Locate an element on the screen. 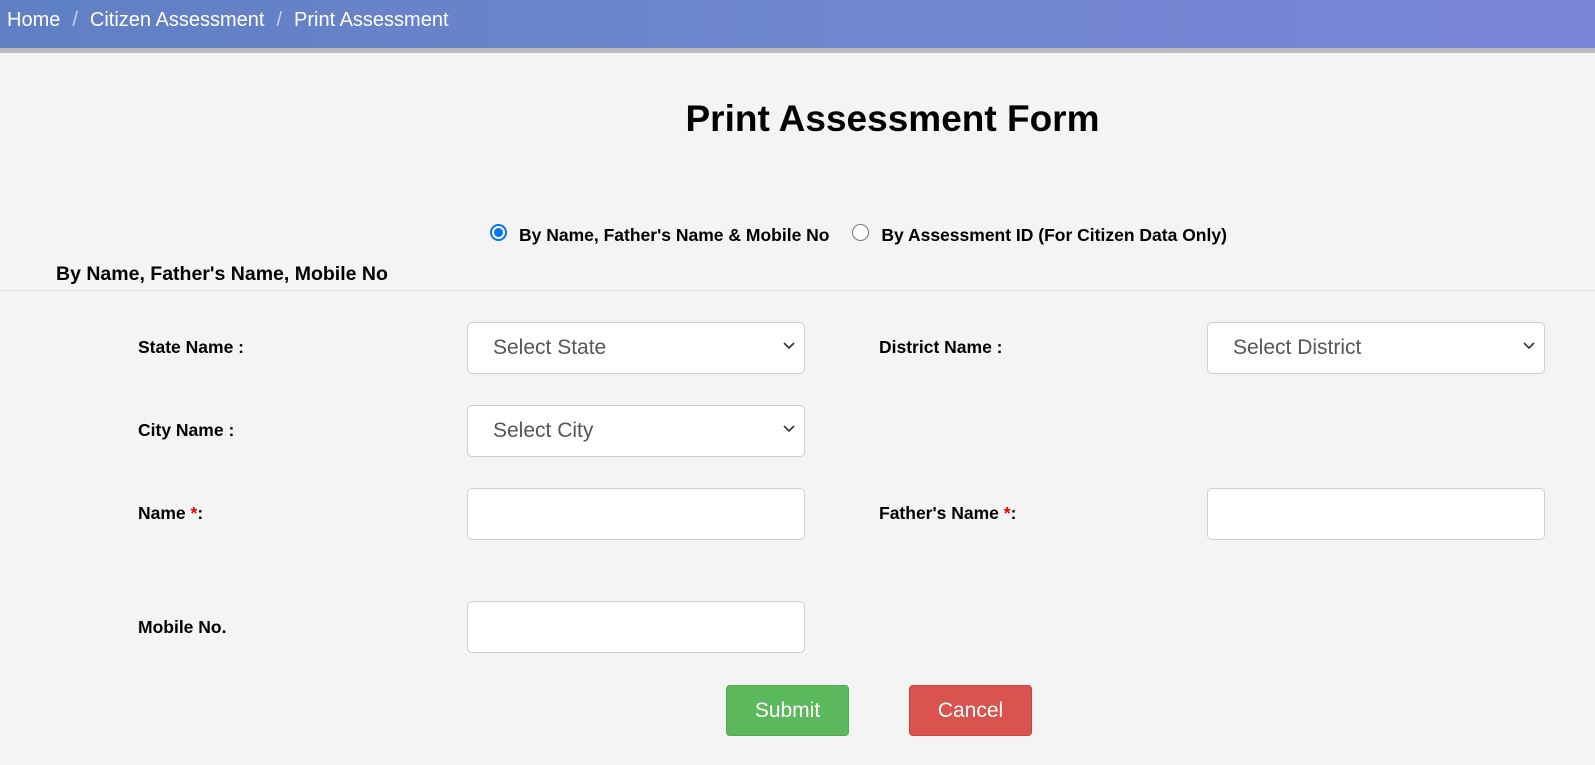  state-select-value: Select State is located at coordinates (550, 347).